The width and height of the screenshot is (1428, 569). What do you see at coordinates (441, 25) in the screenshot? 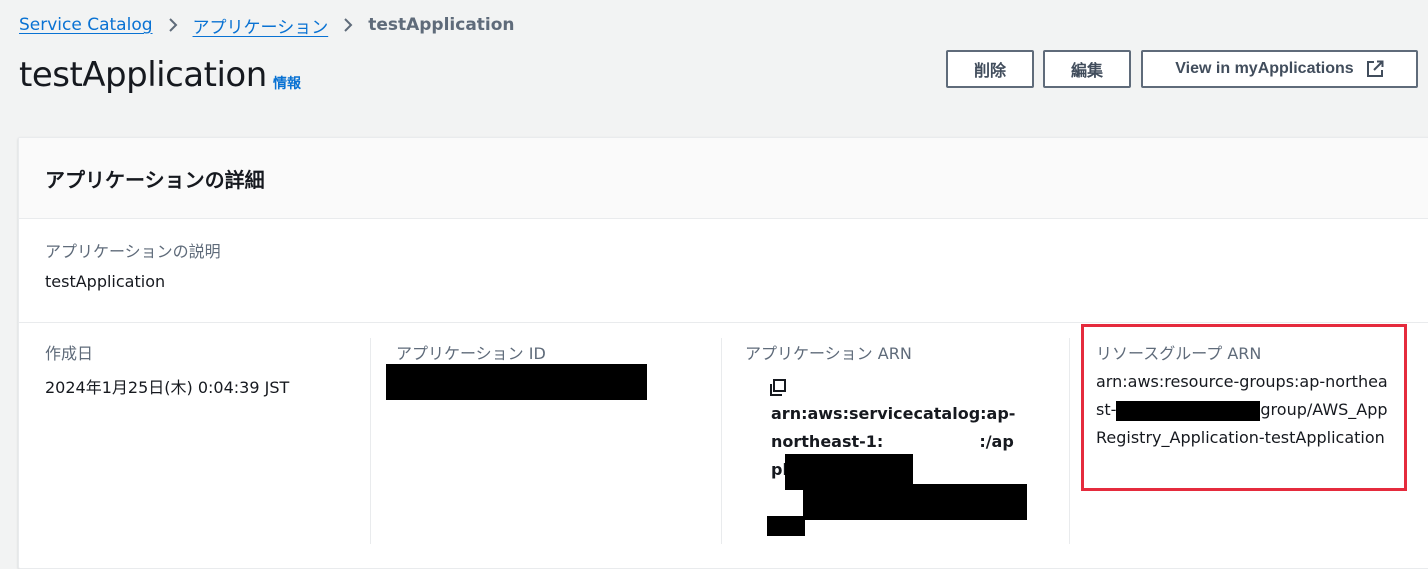
I see `breadcrumb-current: testApplication` at bounding box center [441, 25].